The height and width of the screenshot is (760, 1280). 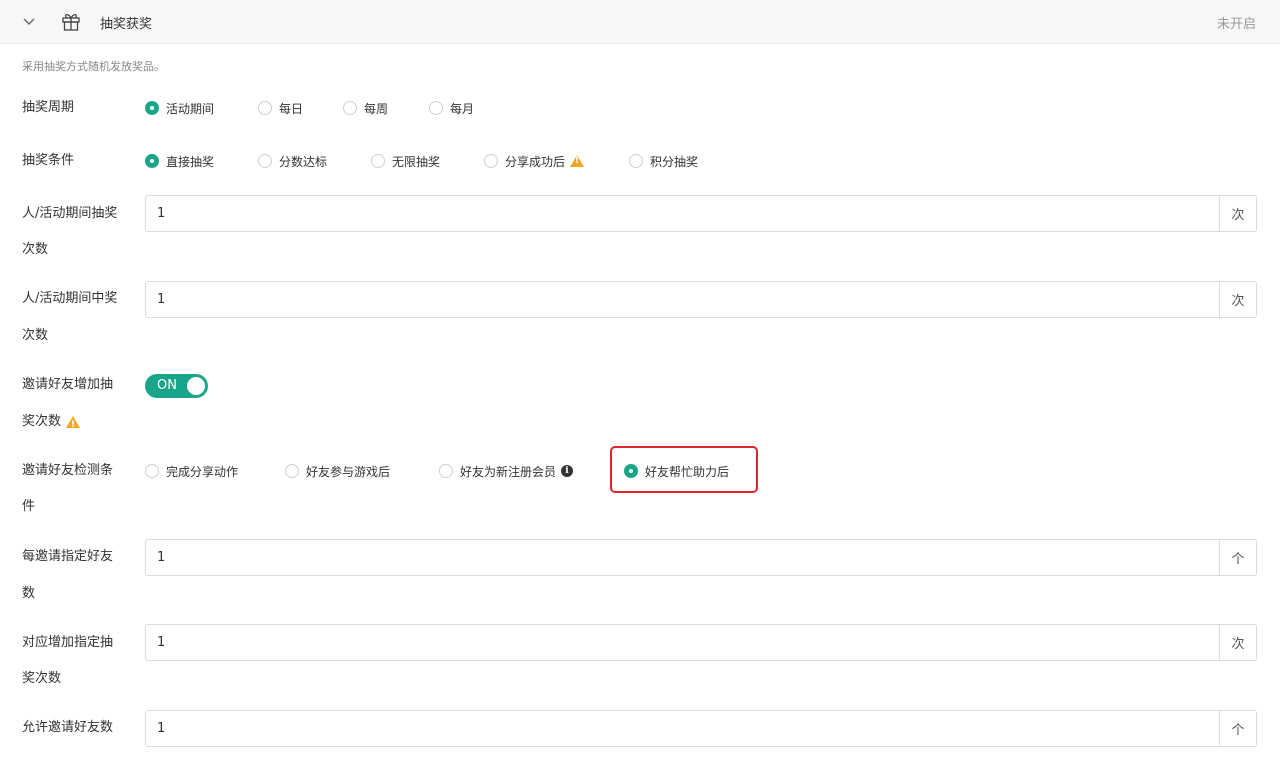 I want to click on gift-icon, so click(x=71, y=22).